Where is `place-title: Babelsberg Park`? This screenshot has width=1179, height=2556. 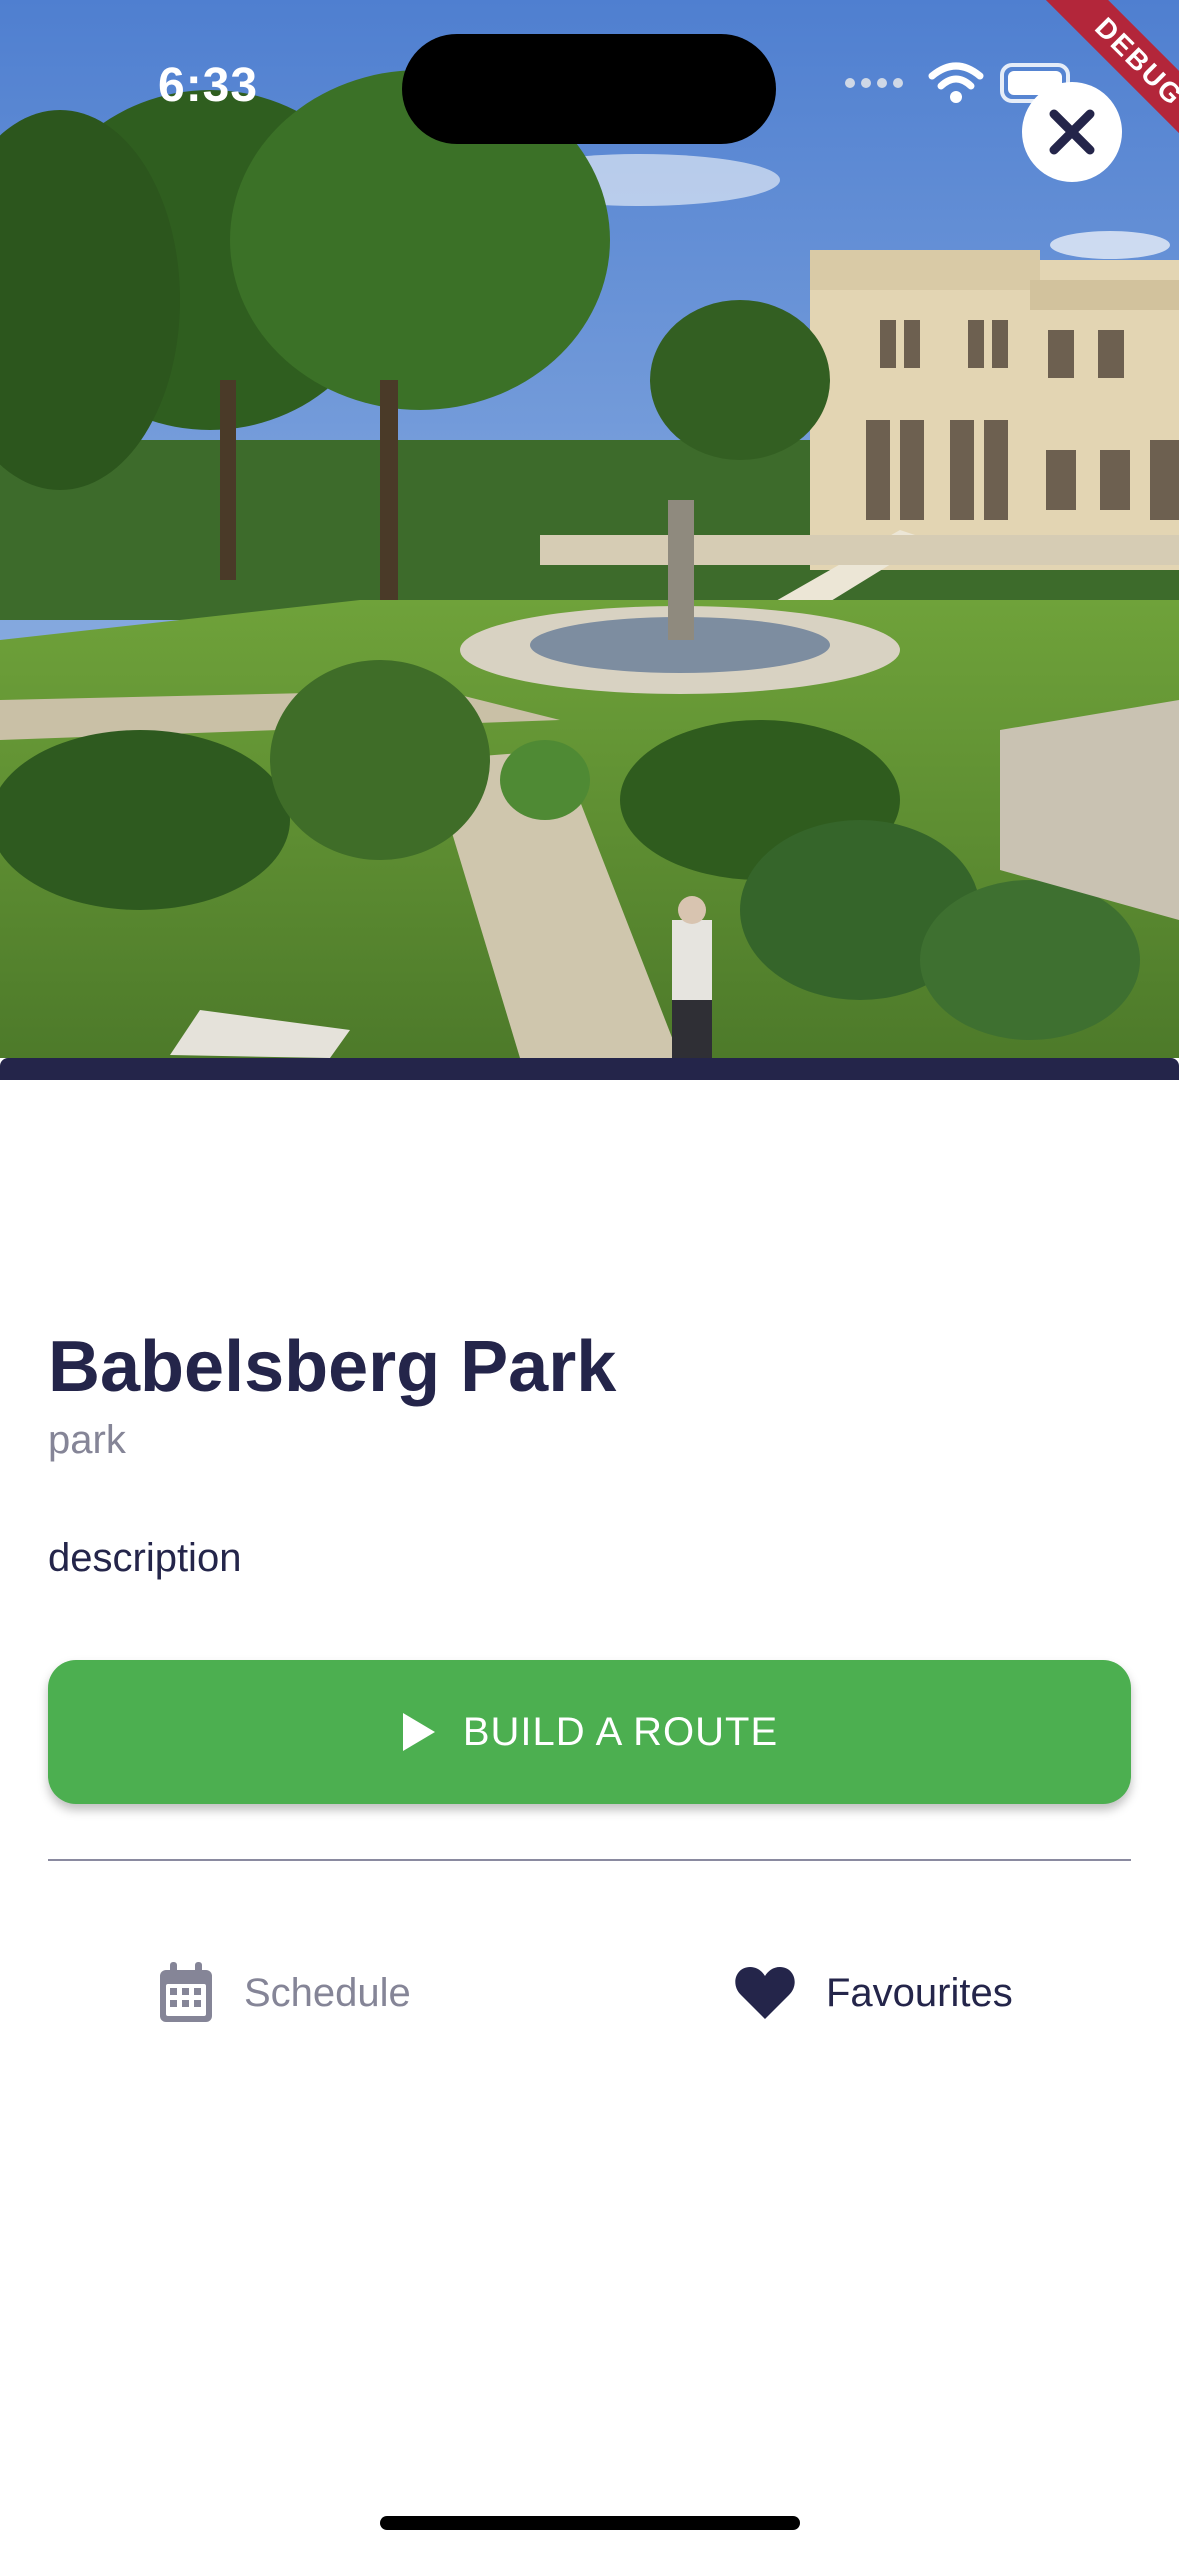
place-title: Babelsberg Park is located at coordinates (332, 1367).